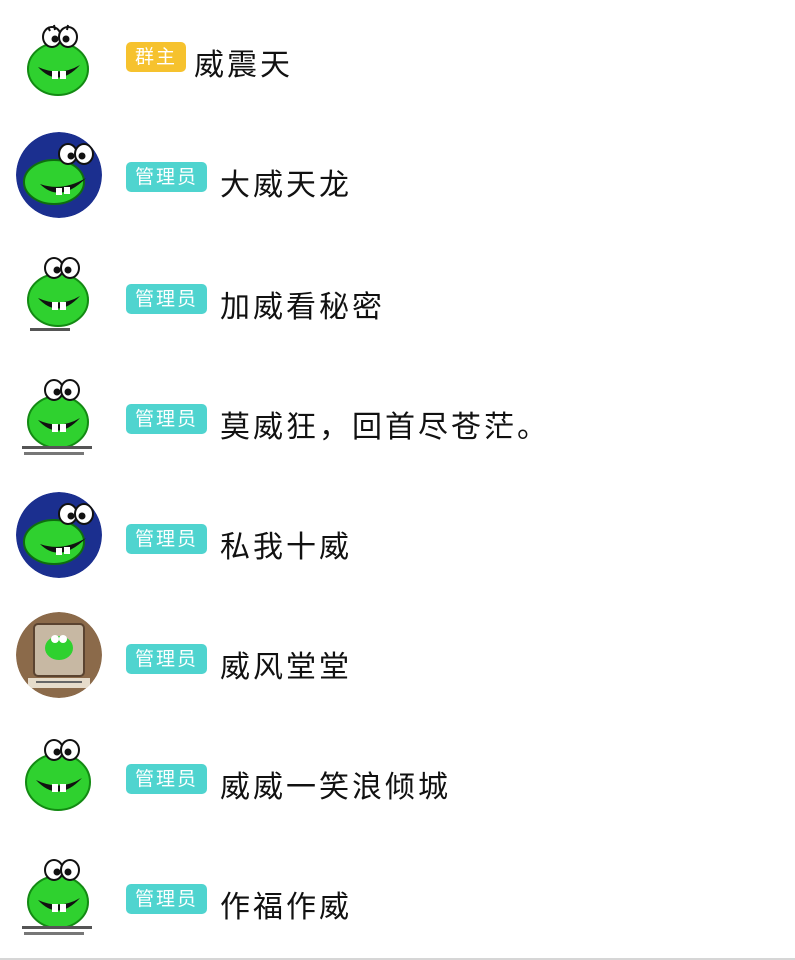  Describe the element at coordinates (397, 540) in the screenshot. I see `member-row-siwoshiwei: 管理员 私我十威` at that location.